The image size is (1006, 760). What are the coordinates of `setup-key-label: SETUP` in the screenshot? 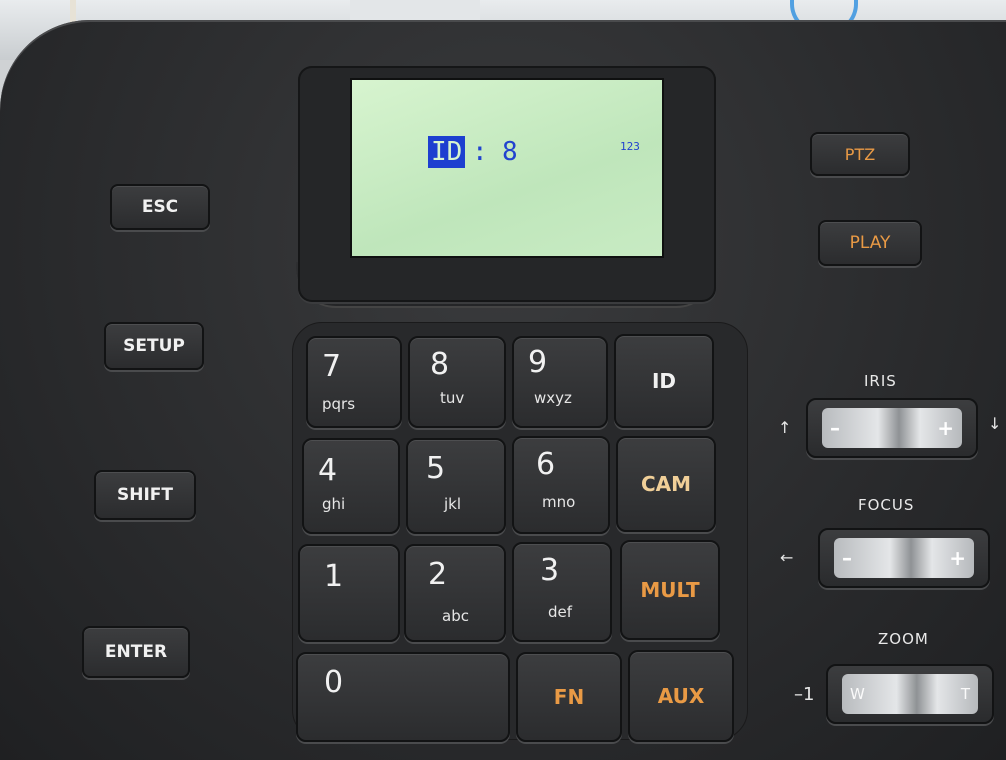 It's located at (154, 346).